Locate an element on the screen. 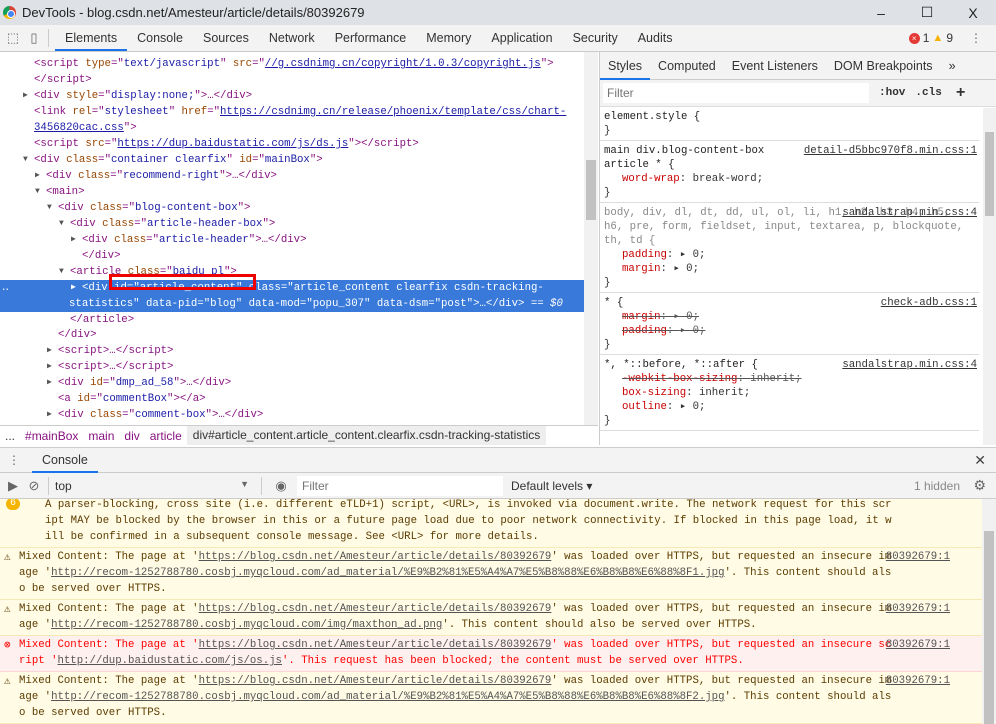  dom-node: </article> is located at coordinates (292, 320).